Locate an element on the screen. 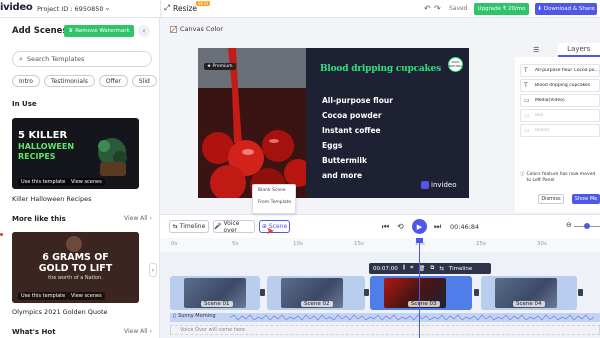  thumb-line-3: the worth of a Nation. is located at coordinates (75, 278).